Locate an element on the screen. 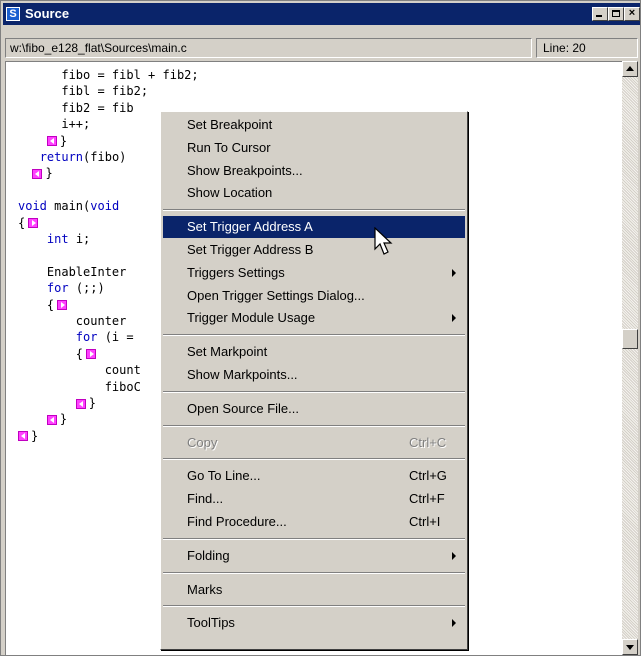  menu-item-label: Triggers Settings is located at coordinates (236, 272).